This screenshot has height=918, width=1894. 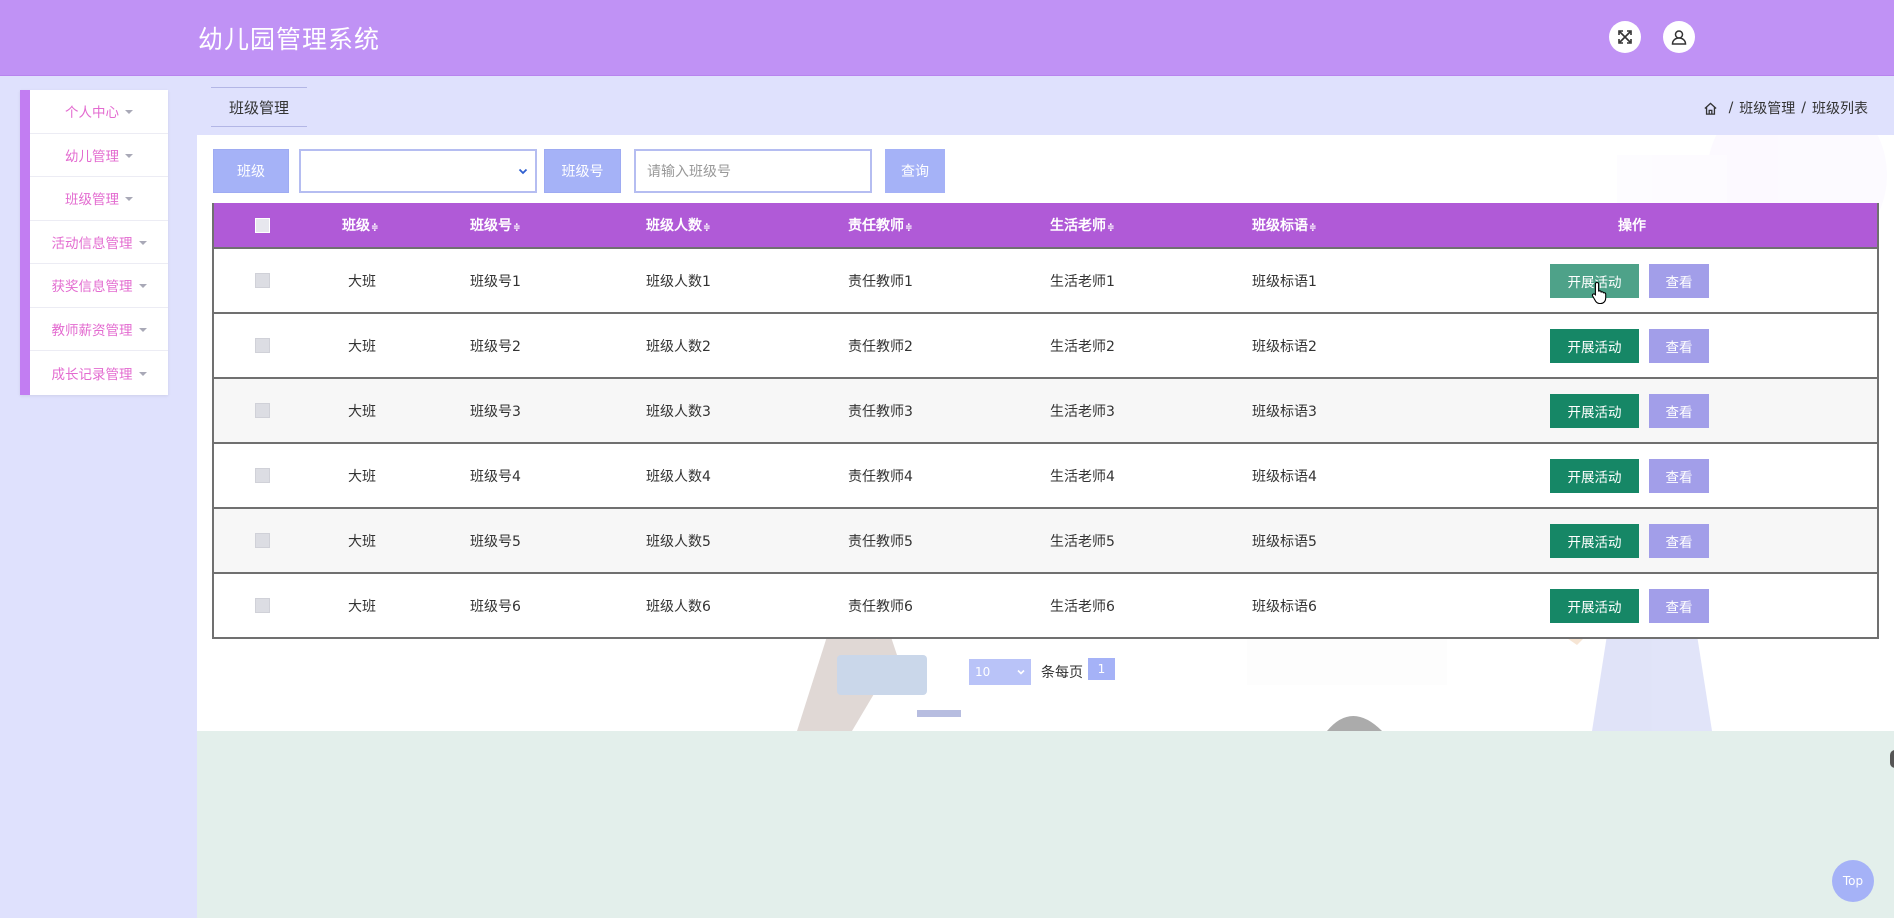 I want to click on breadcrumb-class-management: 班级管理, so click(x=1767, y=108).